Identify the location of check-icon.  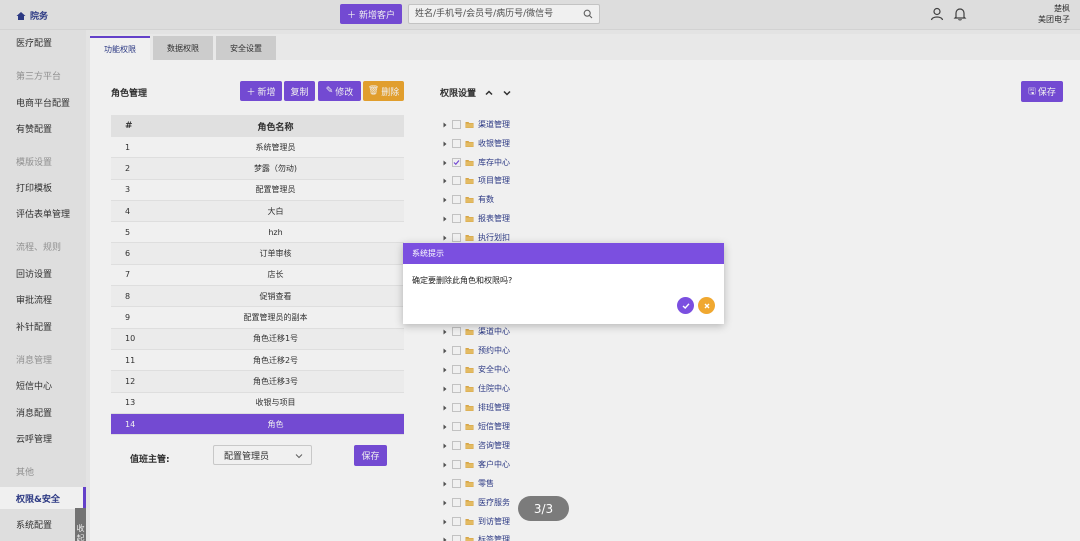
(686, 305).